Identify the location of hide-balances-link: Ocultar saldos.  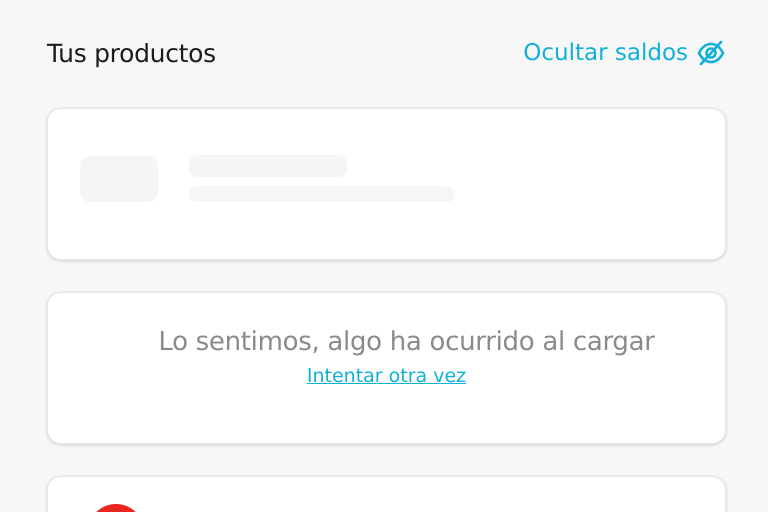
(624, 53).